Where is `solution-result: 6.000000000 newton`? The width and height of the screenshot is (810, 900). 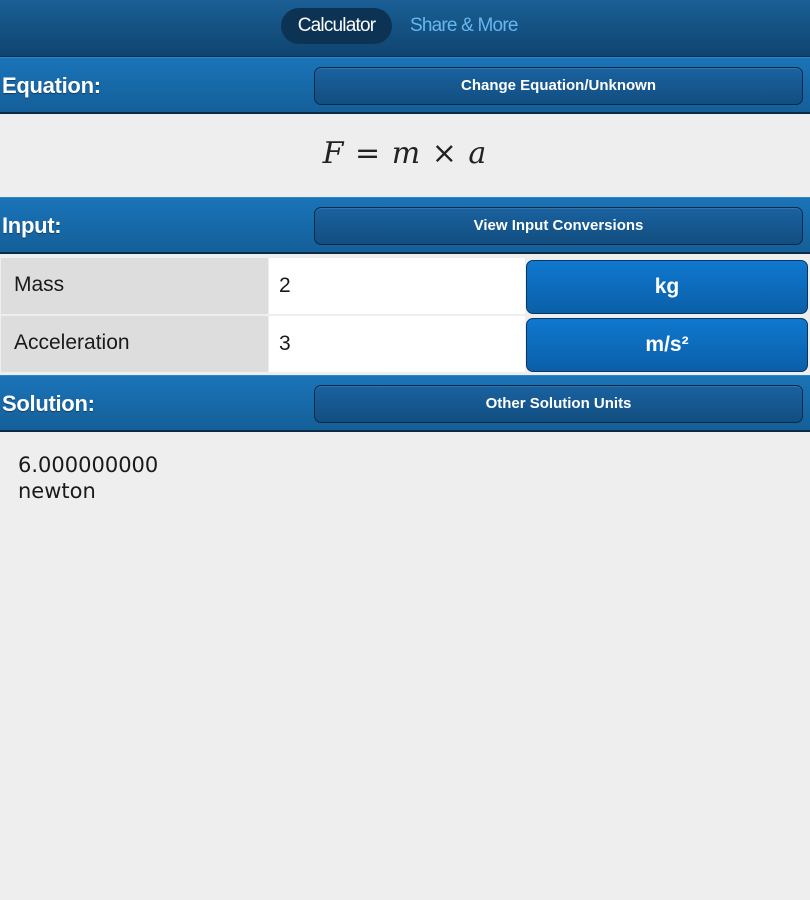 solution-result: 6.000000000 newton is located at coordinates (88, 478).